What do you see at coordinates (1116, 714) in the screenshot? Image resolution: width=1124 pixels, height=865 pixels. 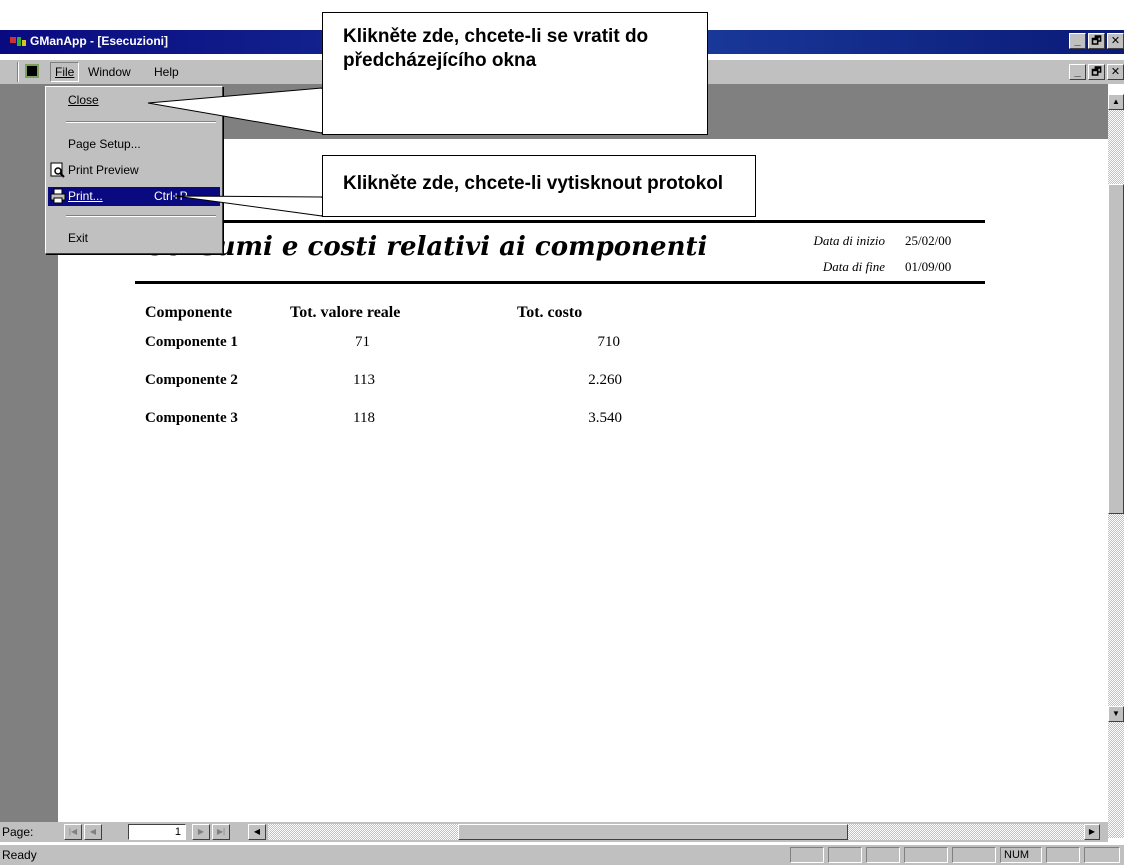 I see `scroll-down-icon: ▼` at bounding box center [1116, 714].